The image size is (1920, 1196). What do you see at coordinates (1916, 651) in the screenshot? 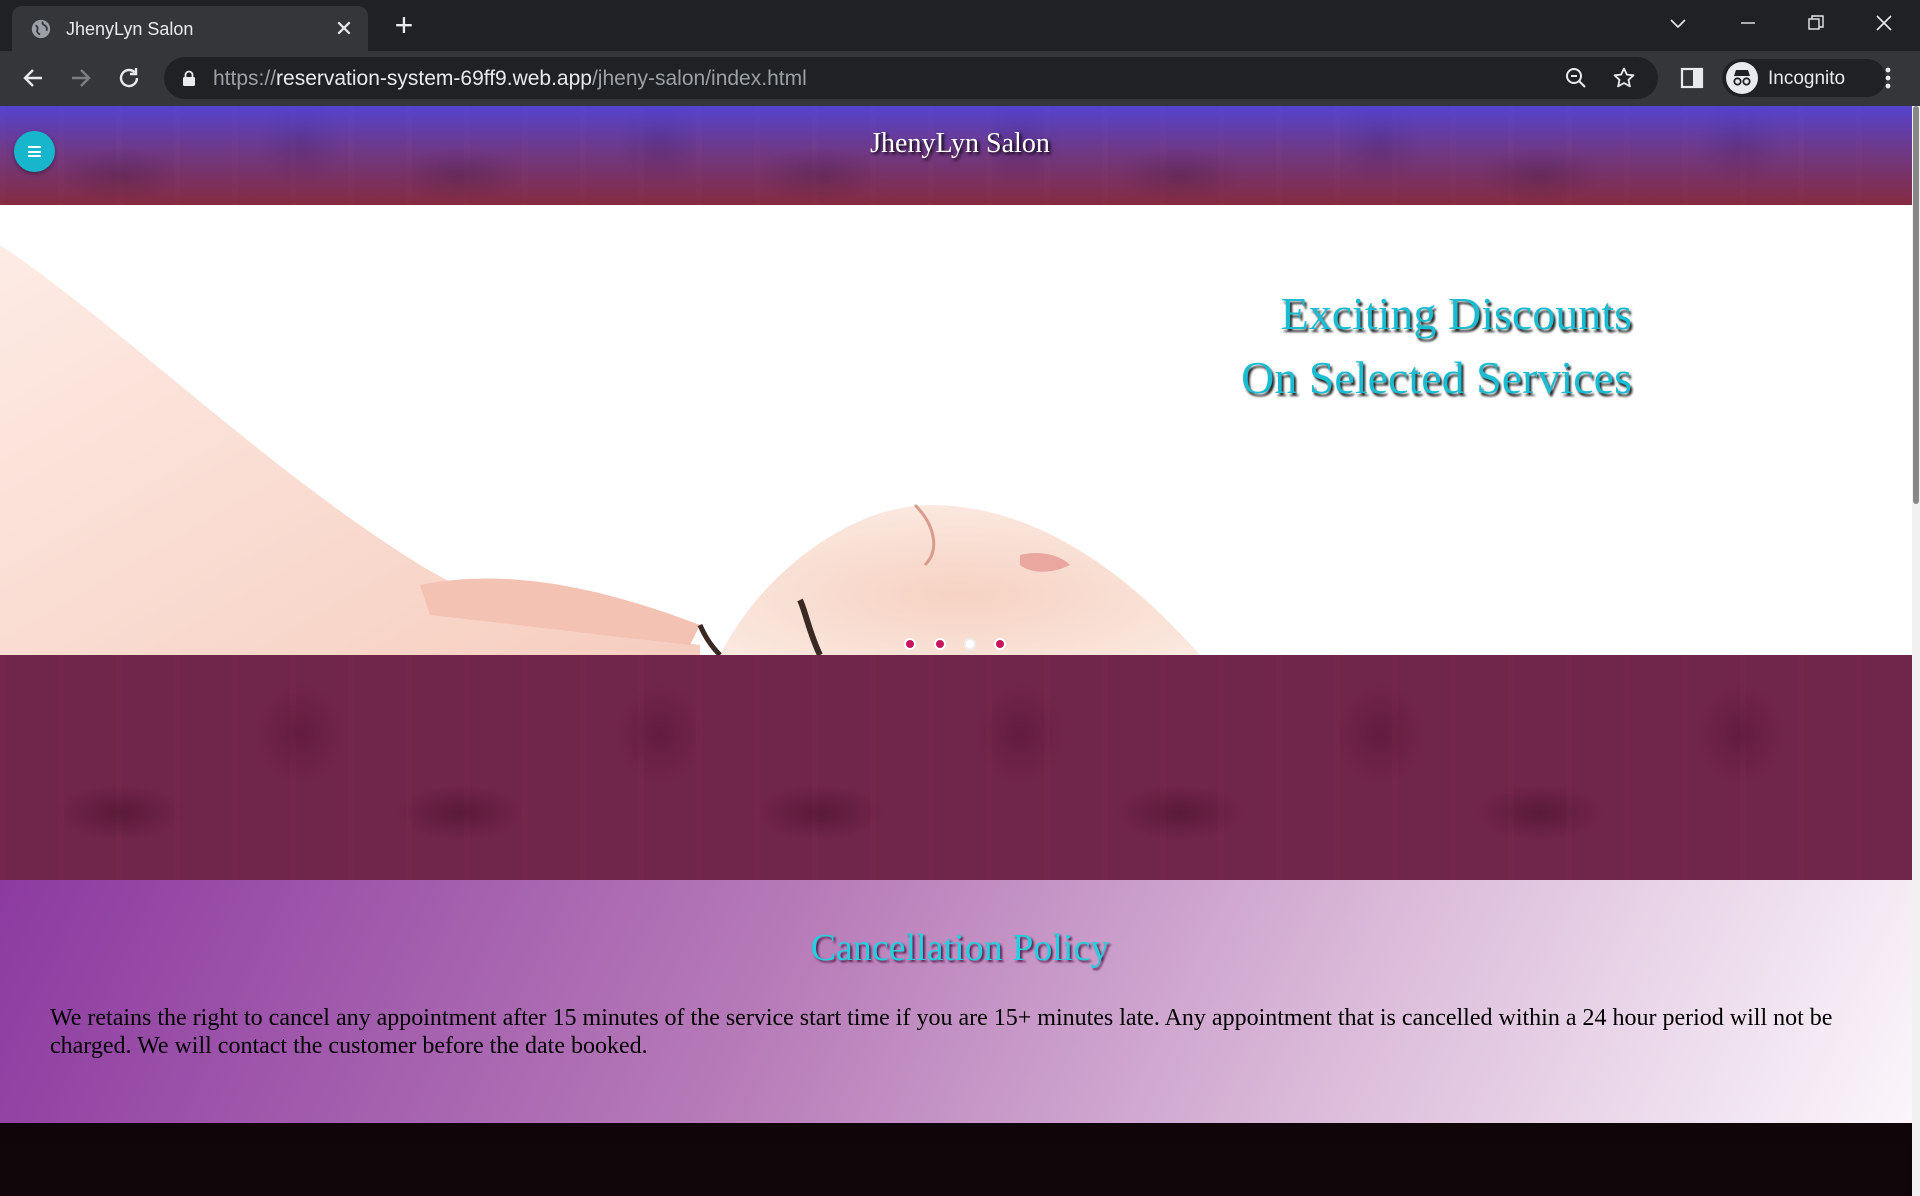
I see `page-scrollbar` at bounding box center [1916, 651].